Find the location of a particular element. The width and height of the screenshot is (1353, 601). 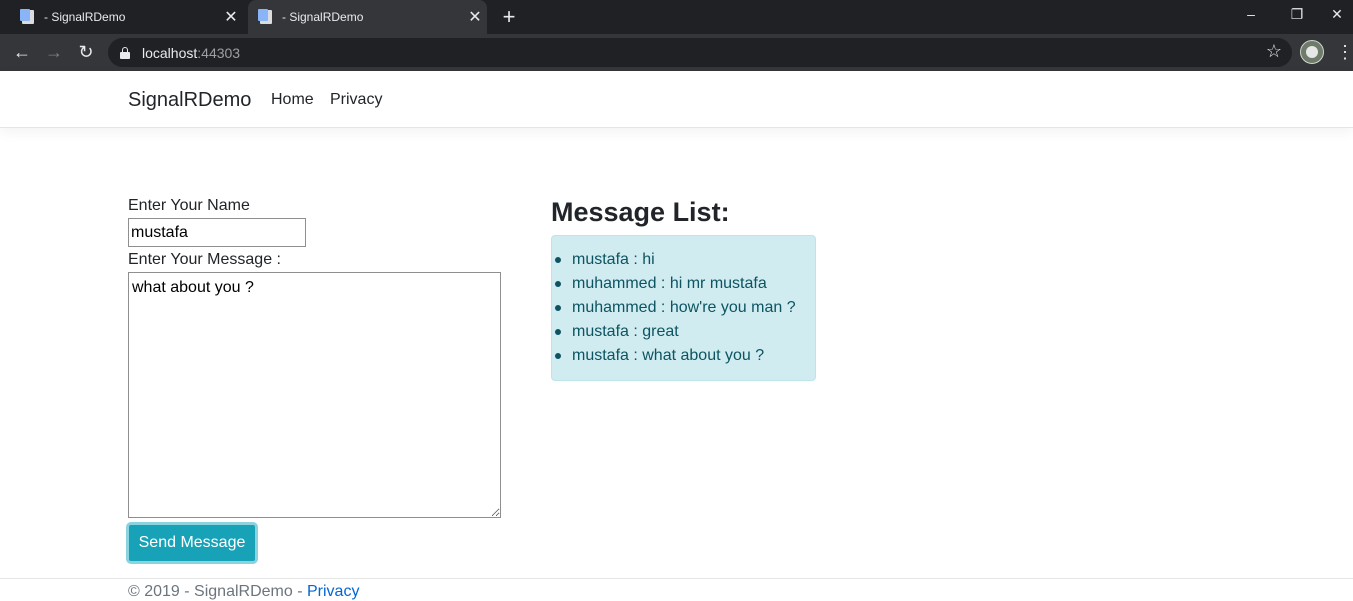

browser-toolbar: ← → ↻ localhost:44303 ☆ ⋮ is located at coordinates (676, 52).